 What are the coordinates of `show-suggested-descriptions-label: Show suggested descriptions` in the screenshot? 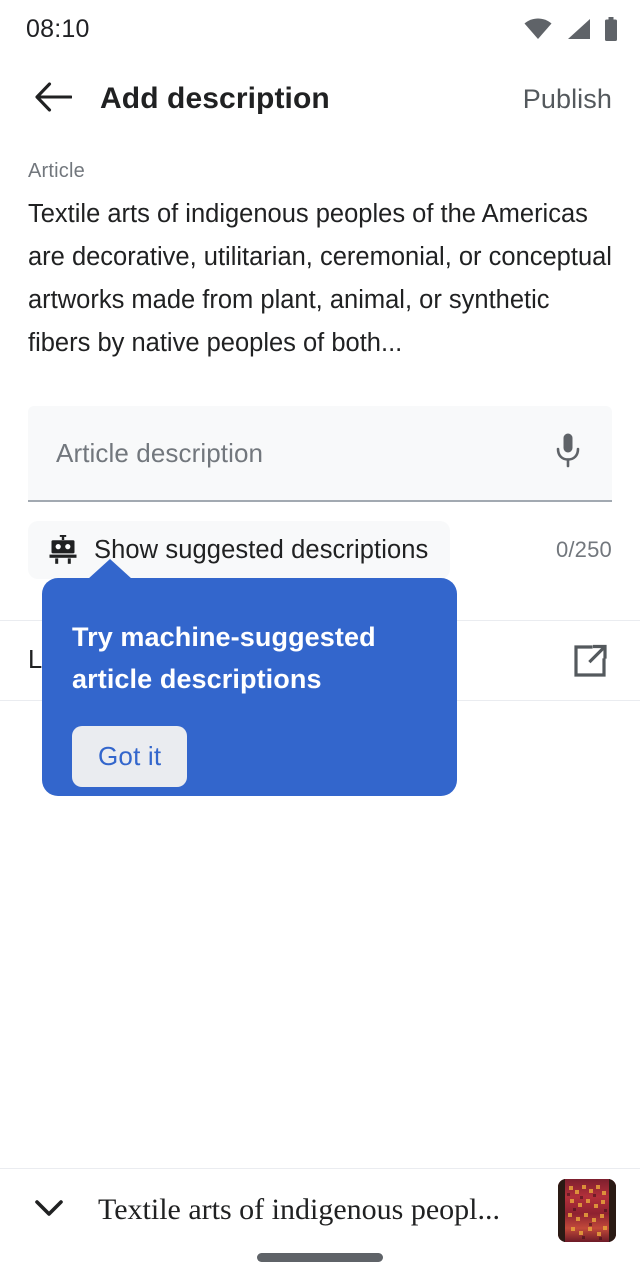 It's located at (261, 549).